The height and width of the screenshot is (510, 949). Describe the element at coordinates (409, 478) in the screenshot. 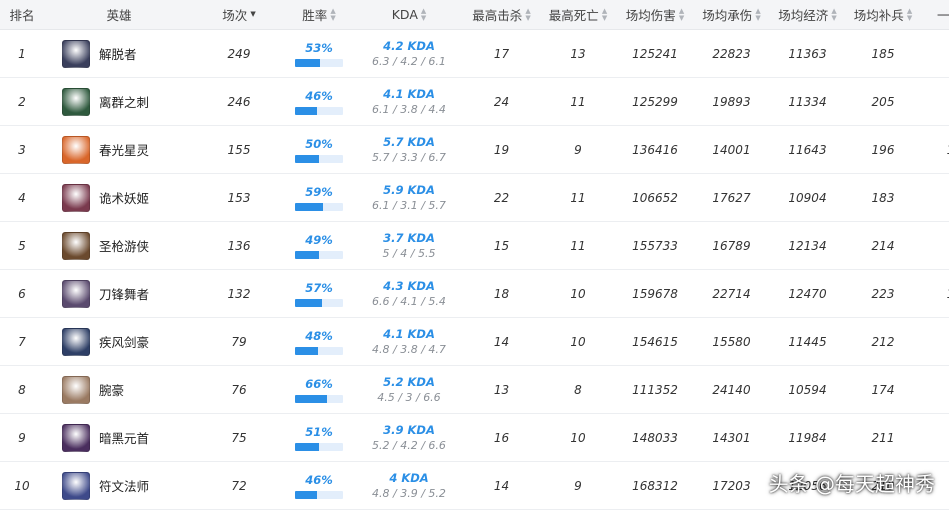

I see `kda-value: 4 KDA` at that location.